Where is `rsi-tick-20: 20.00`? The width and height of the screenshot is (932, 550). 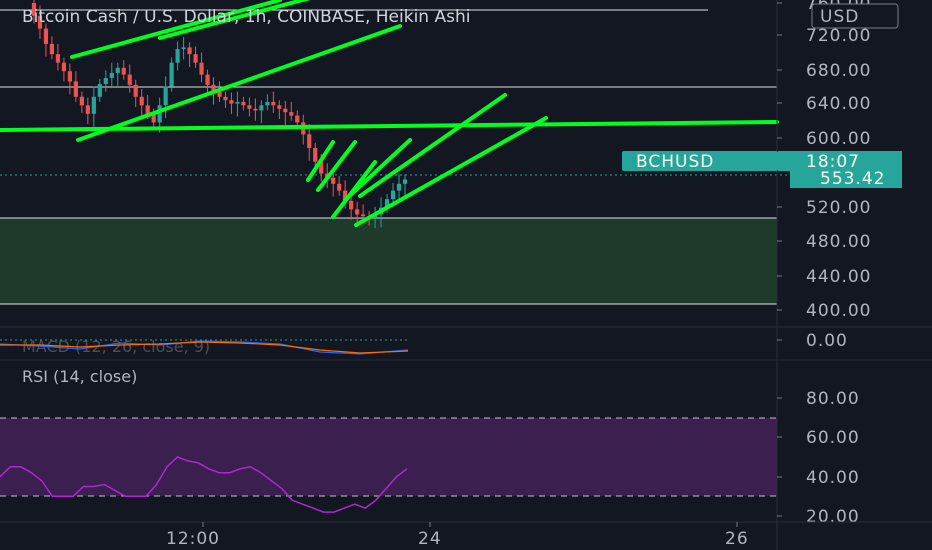
rsi-tick-20: 20.00 is located at coordinates (833, 517).